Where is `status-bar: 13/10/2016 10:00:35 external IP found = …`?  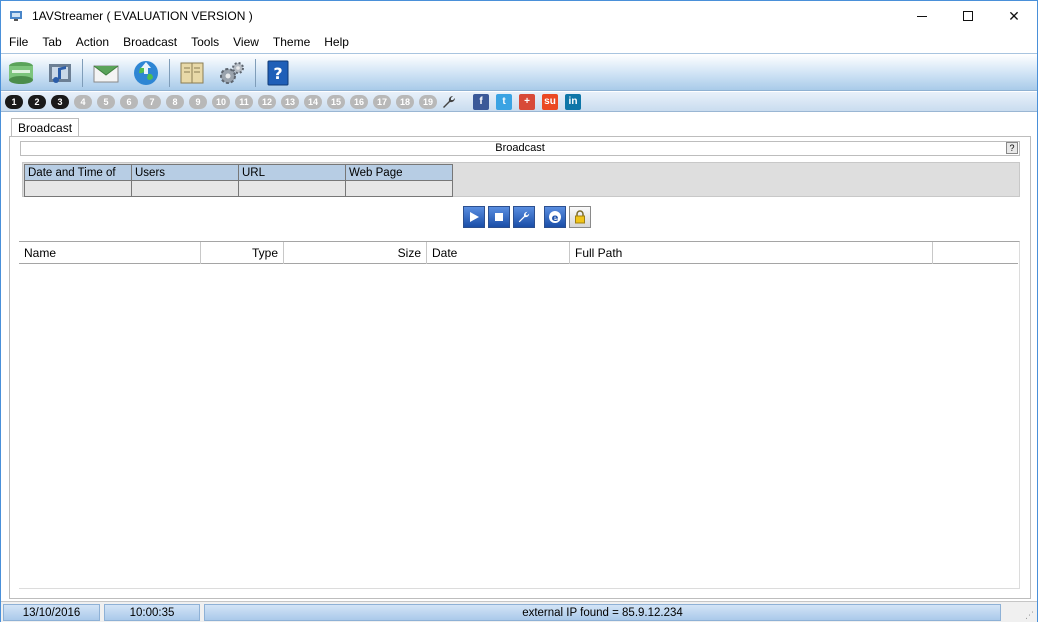 status-bar: 13/10/2016 10:00:35 external IP found = … is located at coordinates (519, 611).